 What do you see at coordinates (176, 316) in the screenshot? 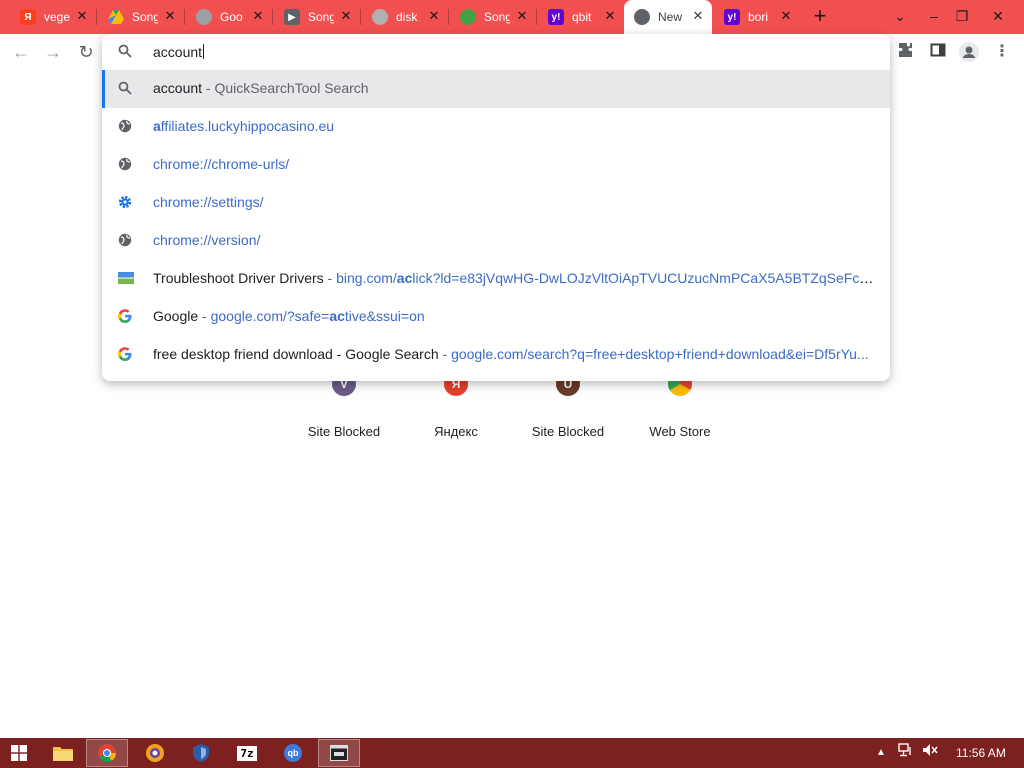
I see `suggestion-title: Google` at bounding box center [176, 316].